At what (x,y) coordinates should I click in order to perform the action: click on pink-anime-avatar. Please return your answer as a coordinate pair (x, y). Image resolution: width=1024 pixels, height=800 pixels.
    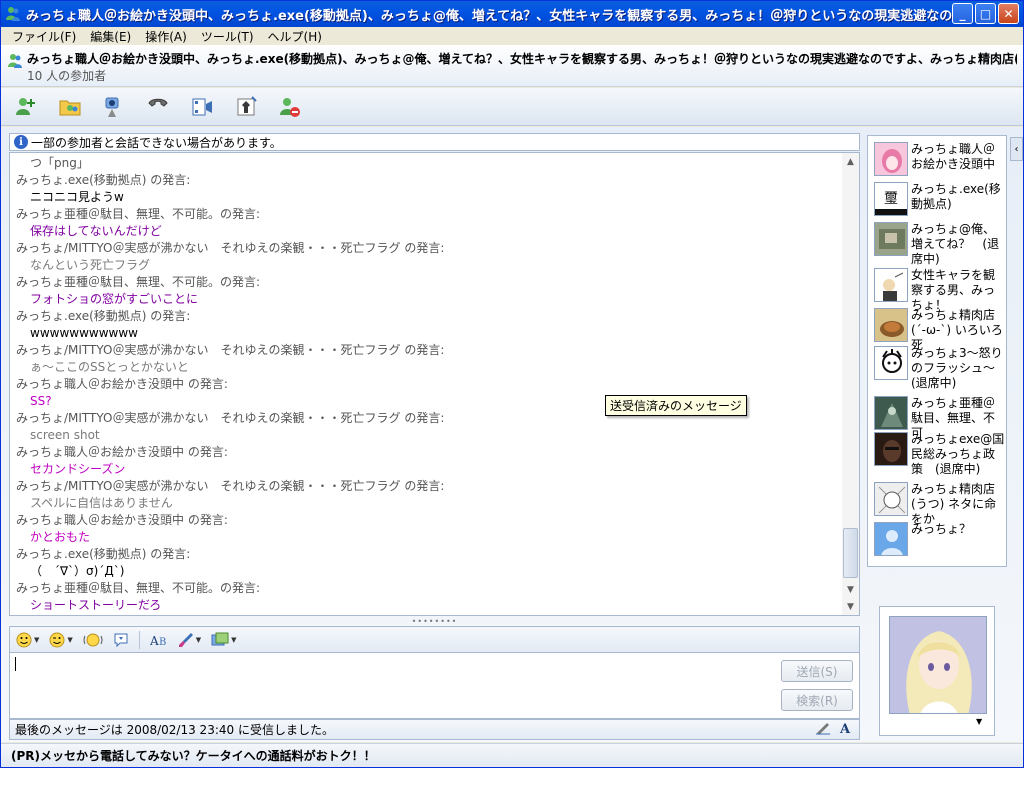
    Looking at the image, I should click on (891, 159).